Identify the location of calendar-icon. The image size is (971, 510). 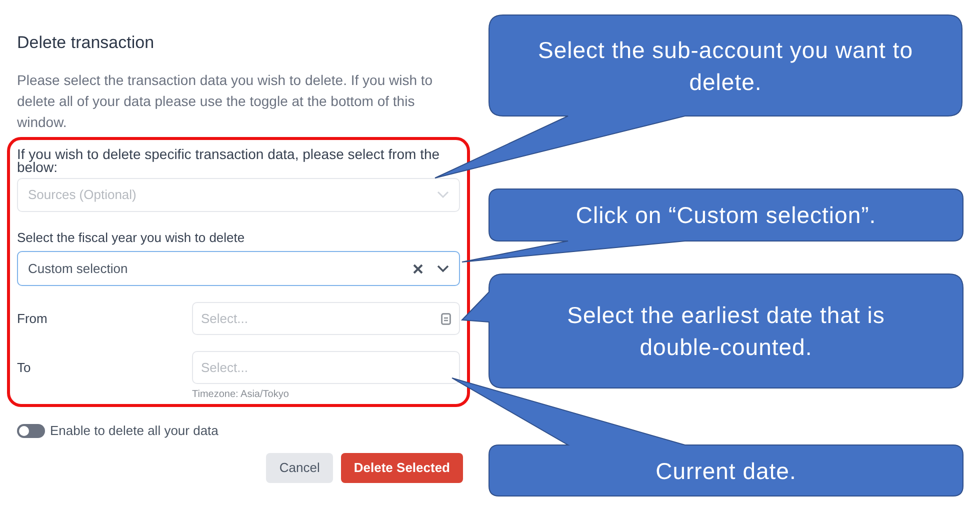
(446, 318).